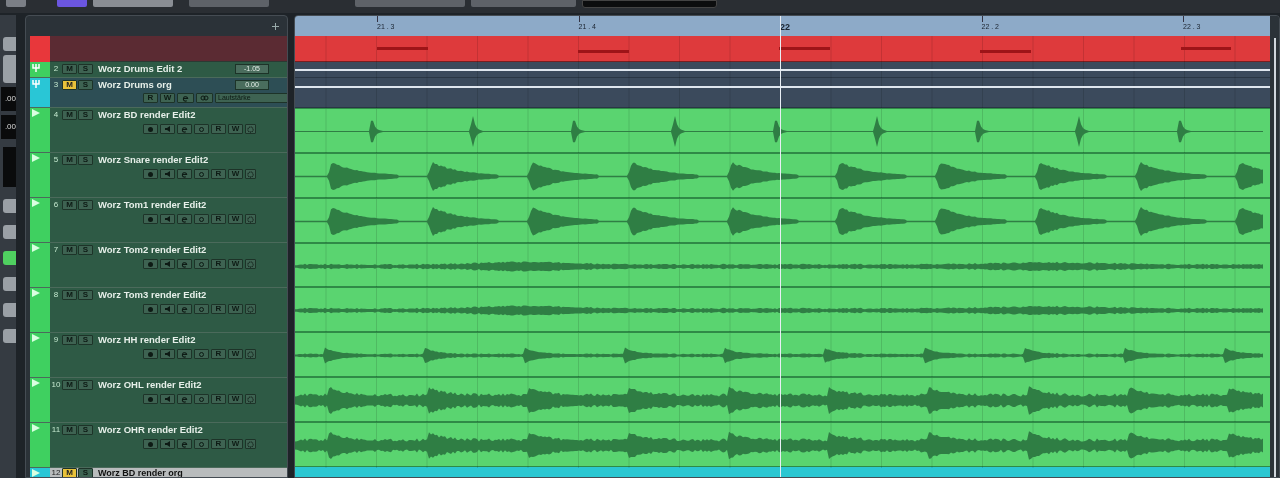 This screenshot has height=478, width=1280. What do you see at coordinates (150, 385) in the screenshot?
I see `track-name: Worz OHL render Edit2` at bounding box center [150, 385].